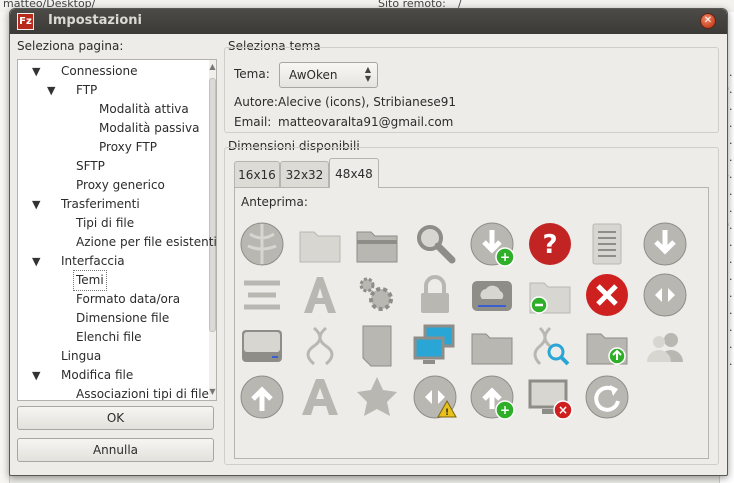 The width and height of the screenshot is (734, 483). I want to click on tree-item-label: Elenchi file, so click(109, 337).